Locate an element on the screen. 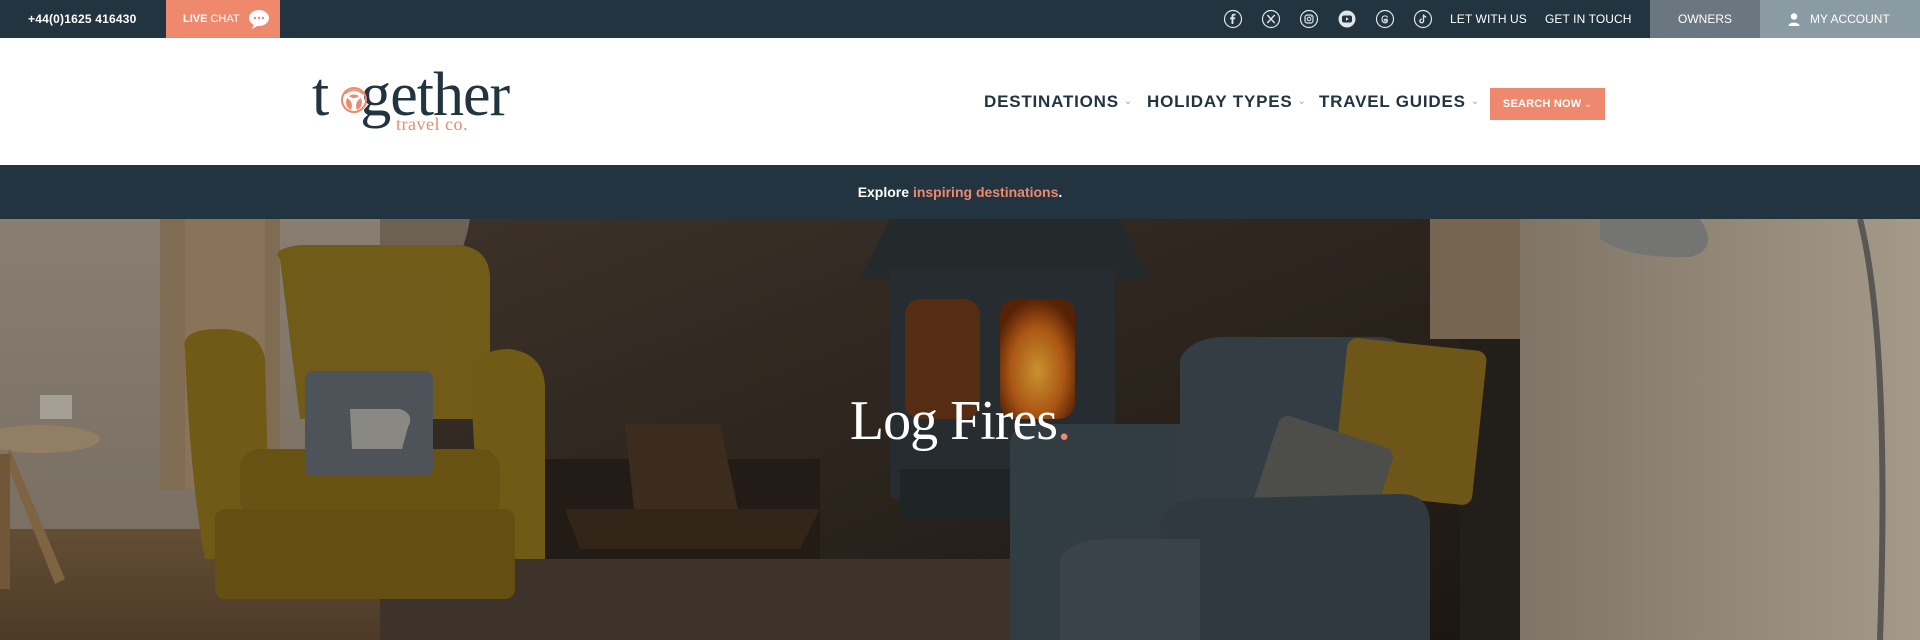  live-chat-button: LIVE CHAT is located at coordinates (223, 19).